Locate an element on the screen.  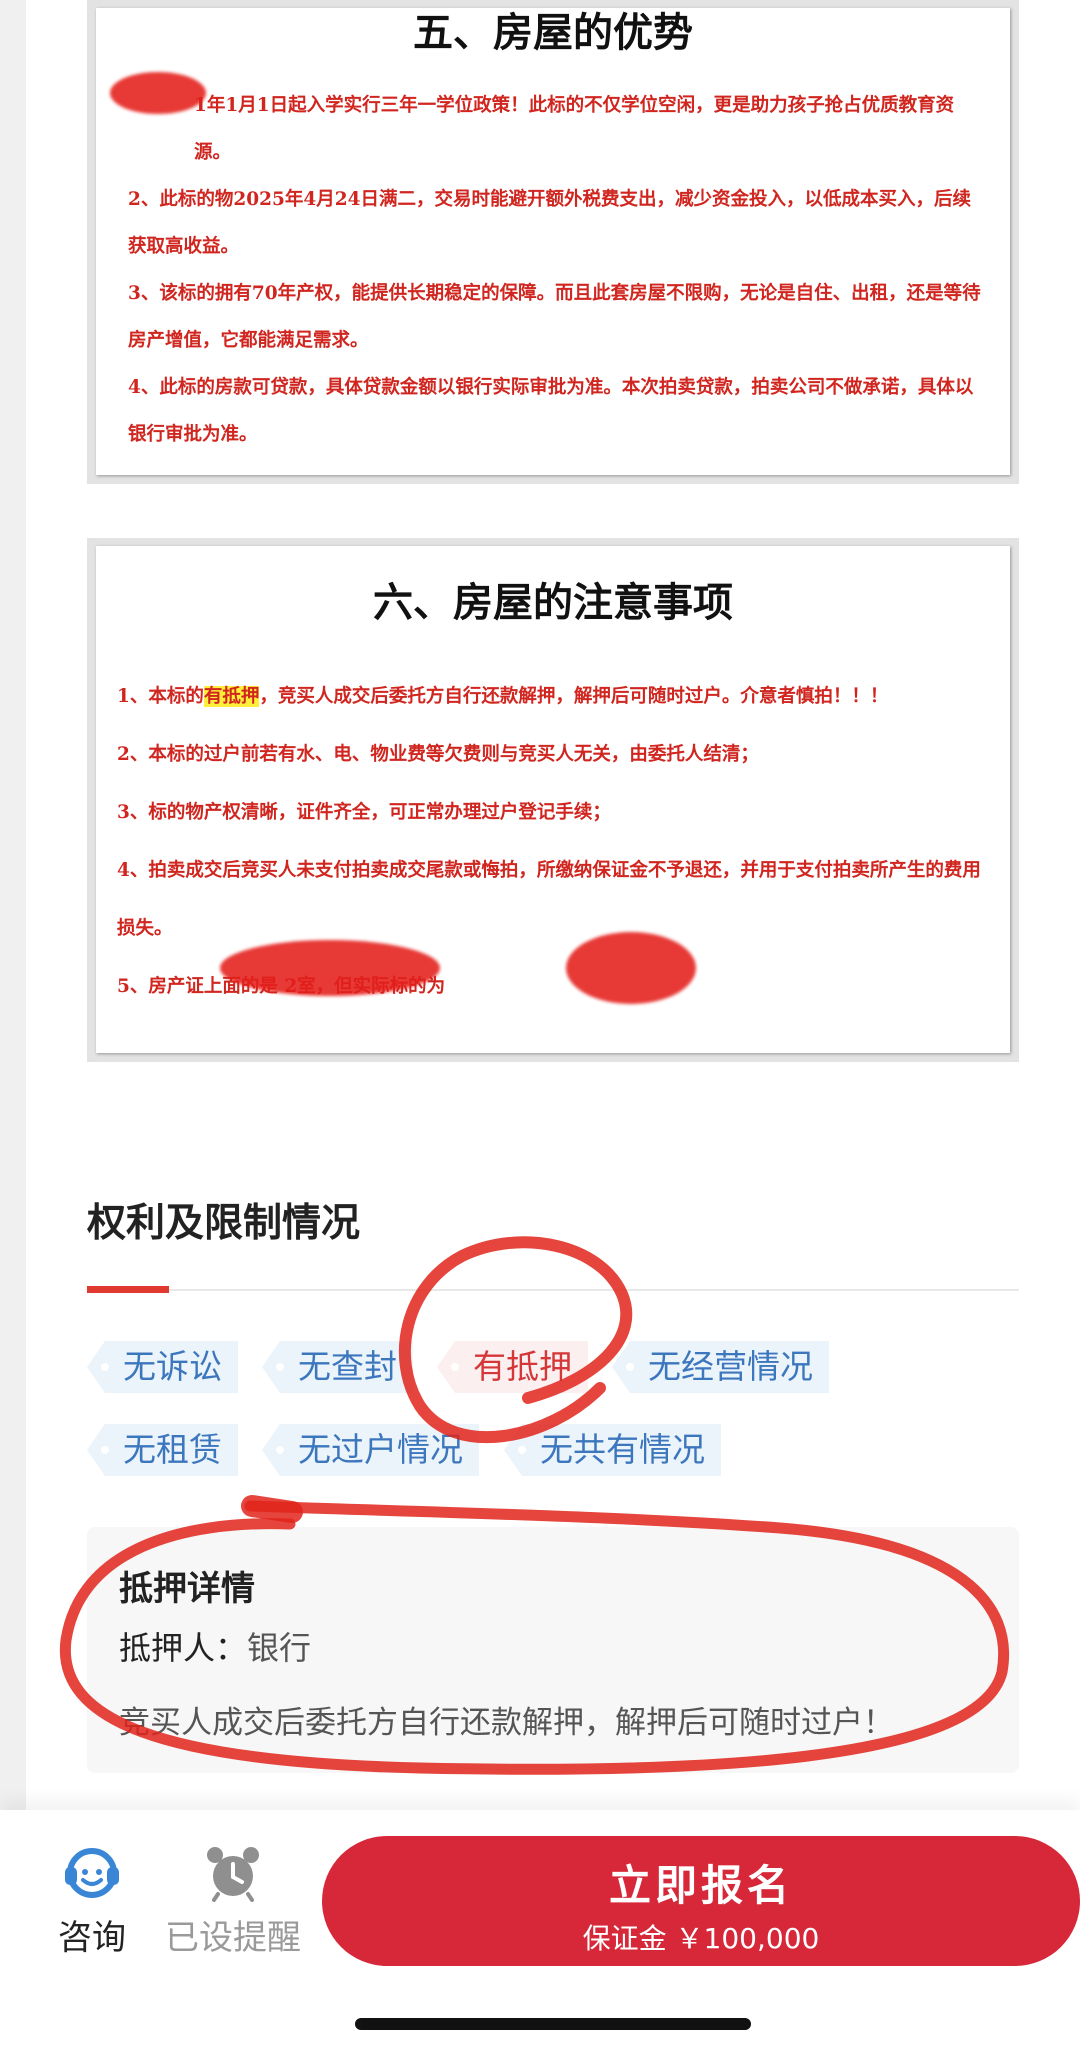
tag-has-mortgage: 有抵押 is located at coordinates (512, 1367).